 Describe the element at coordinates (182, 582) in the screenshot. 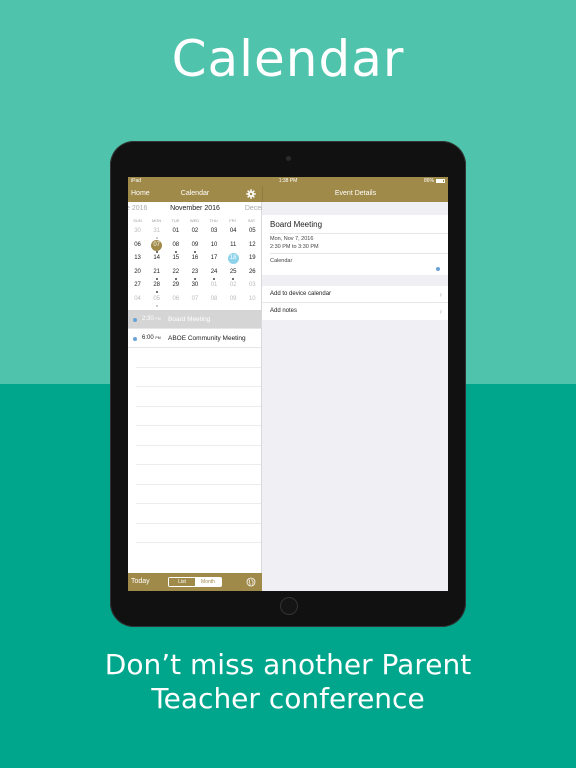

I see `list-view-button: List` at that location.